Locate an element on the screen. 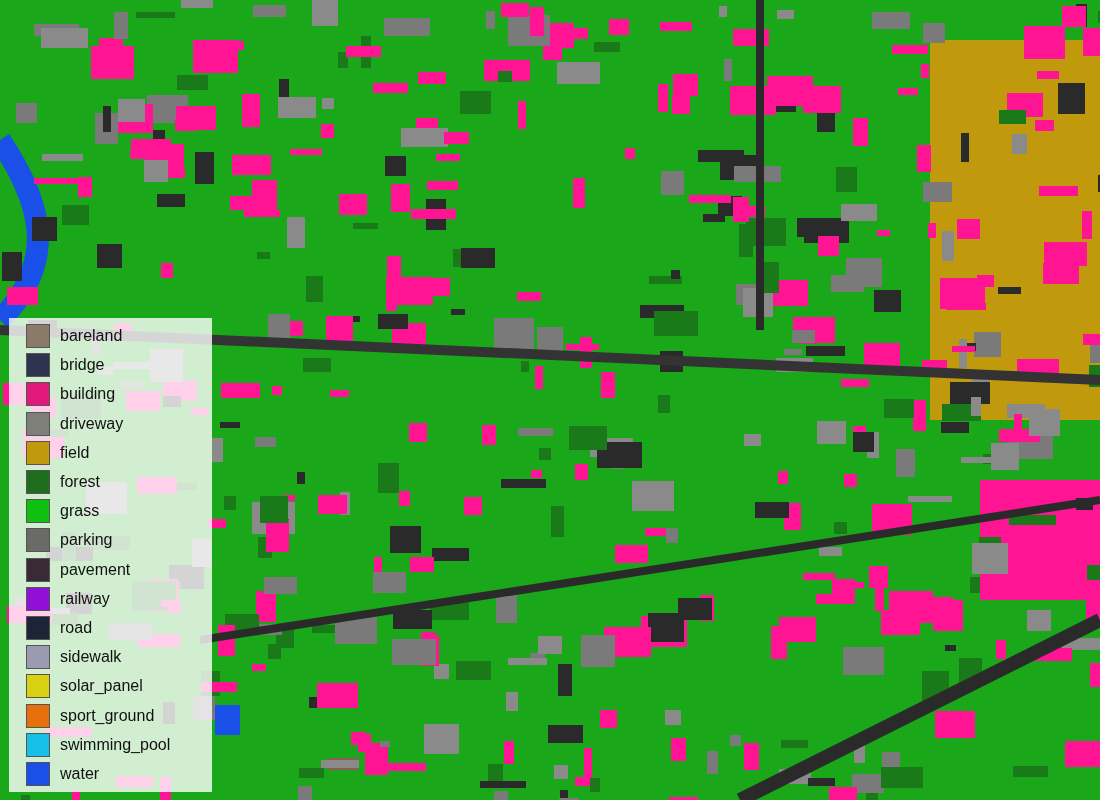 This screenshot has width=1100, height=800. legend-label: solar_panel is located at coordinates (101, 686).